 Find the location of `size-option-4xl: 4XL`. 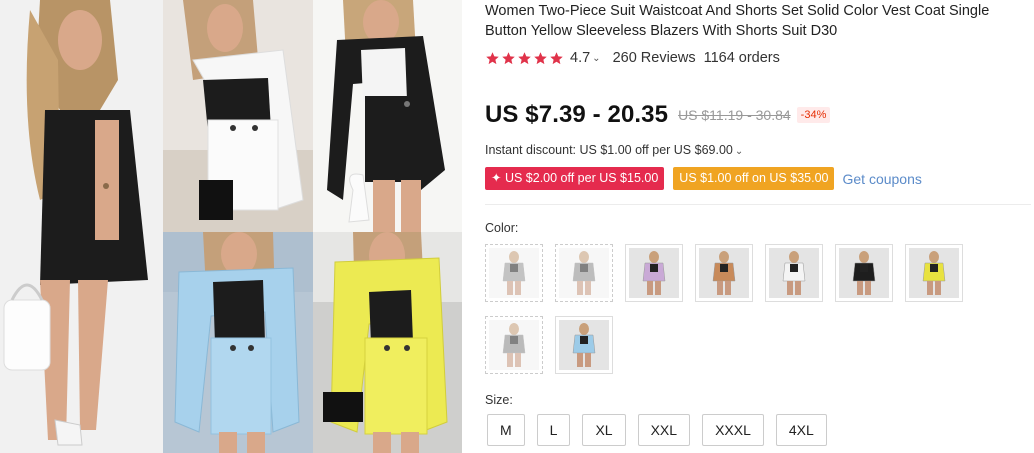

size-option-4xl: 4XL is located at coordinates (801, 430).